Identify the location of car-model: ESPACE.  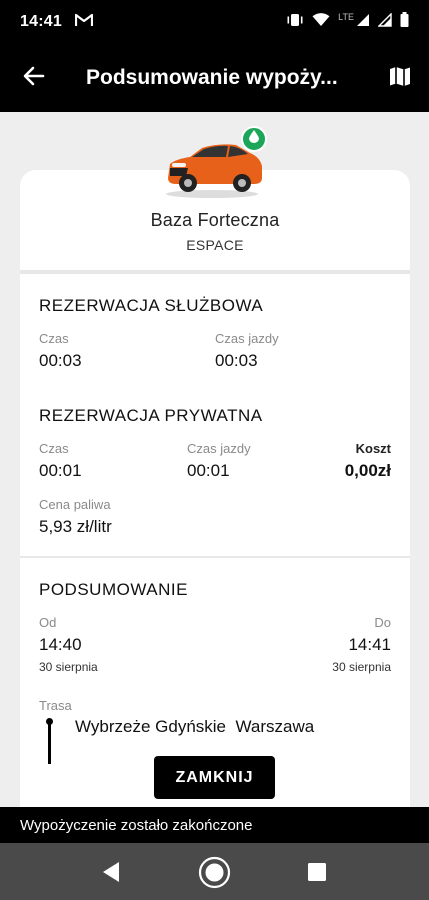
(215, 245).